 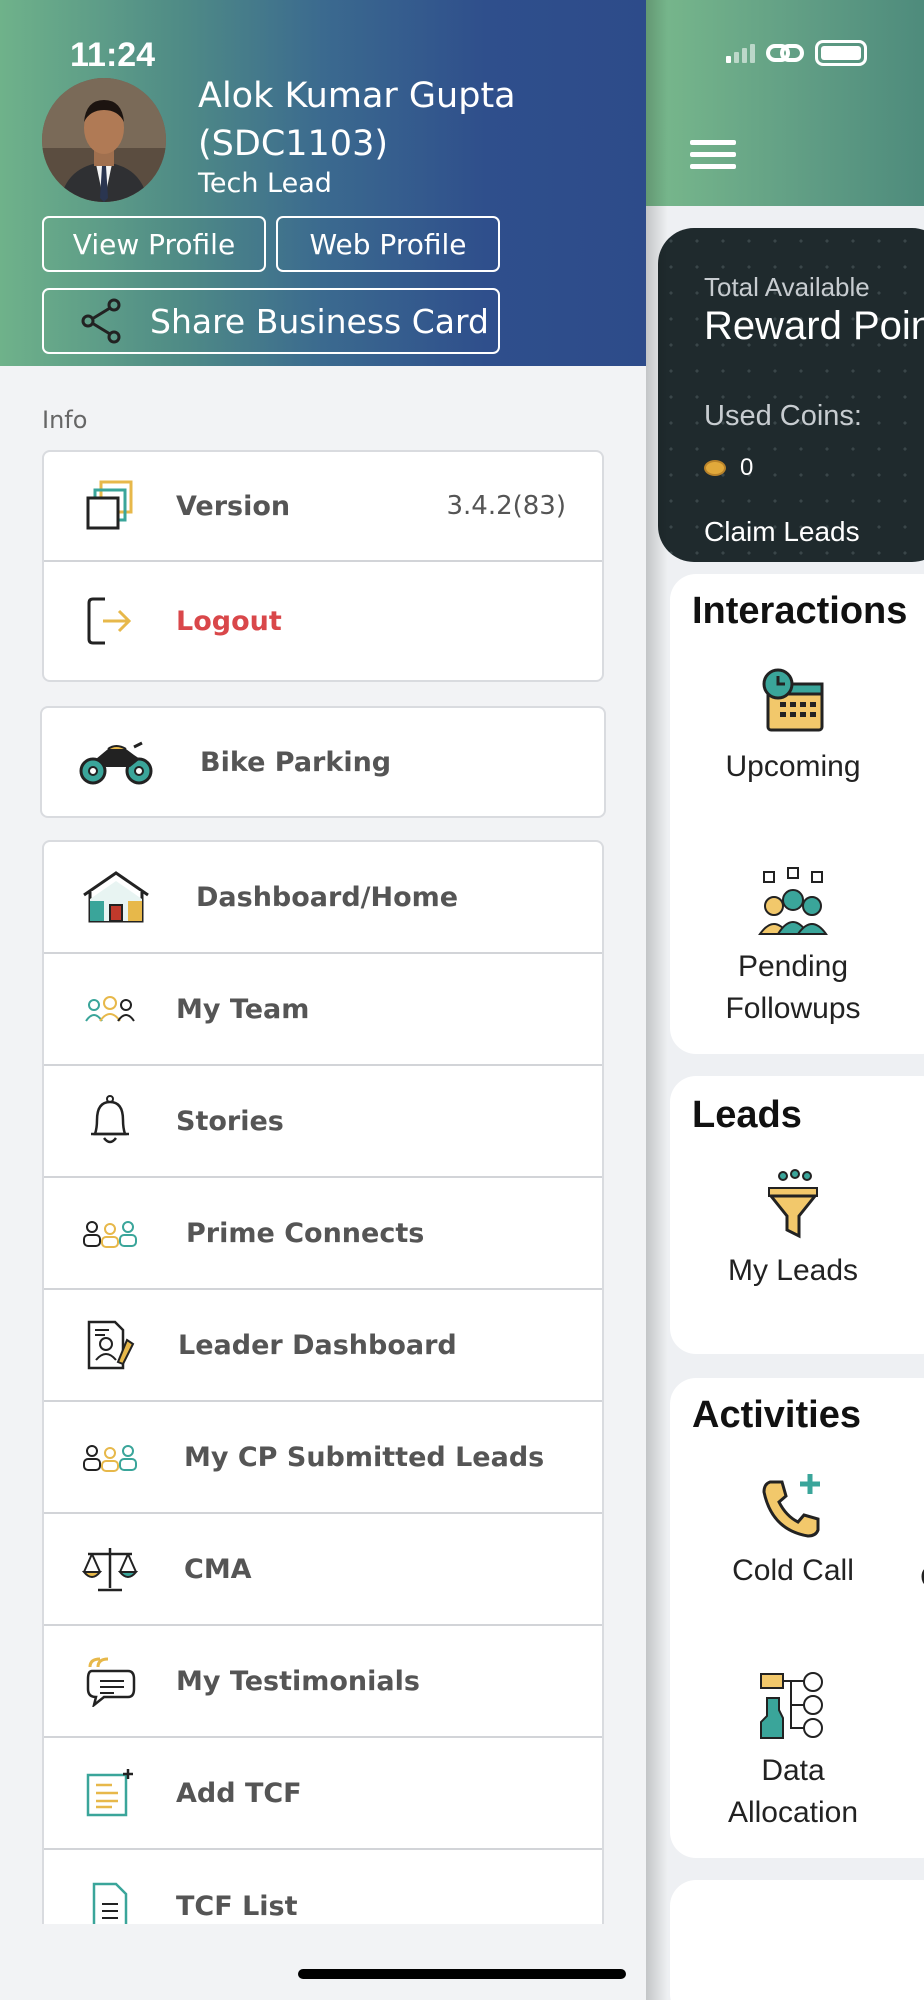 What do you see at coordinates (787, 287) in the screenshot?
I see `total-available-label: Total Available` at bounding box center [787, 287].